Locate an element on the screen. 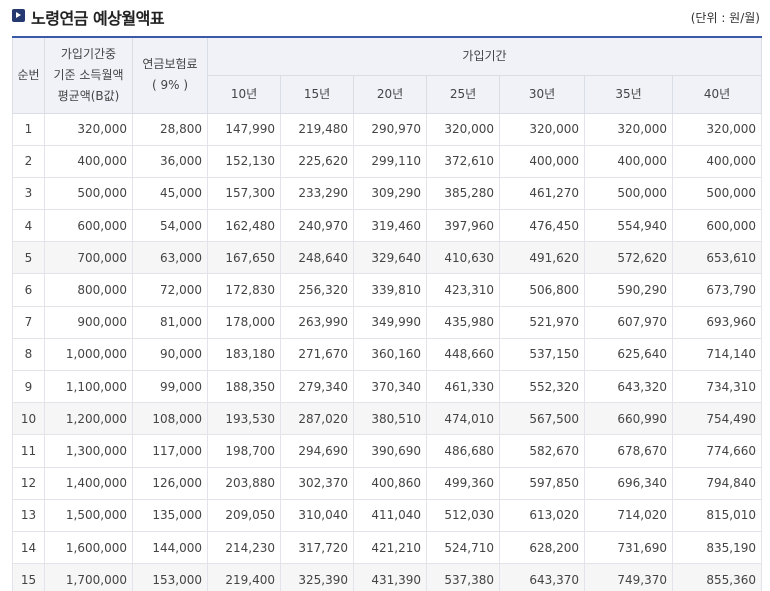  table-cell: 178,000 is located at coordinates (244, 322).